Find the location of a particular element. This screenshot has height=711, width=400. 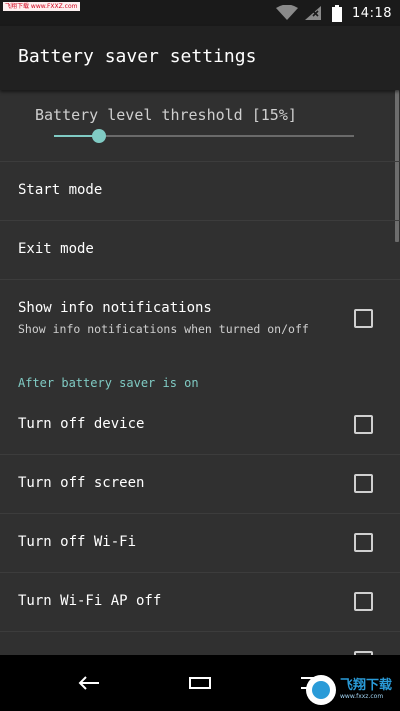

turn-off-screen-title: Turn off screen is located at coordinates (81, 483).